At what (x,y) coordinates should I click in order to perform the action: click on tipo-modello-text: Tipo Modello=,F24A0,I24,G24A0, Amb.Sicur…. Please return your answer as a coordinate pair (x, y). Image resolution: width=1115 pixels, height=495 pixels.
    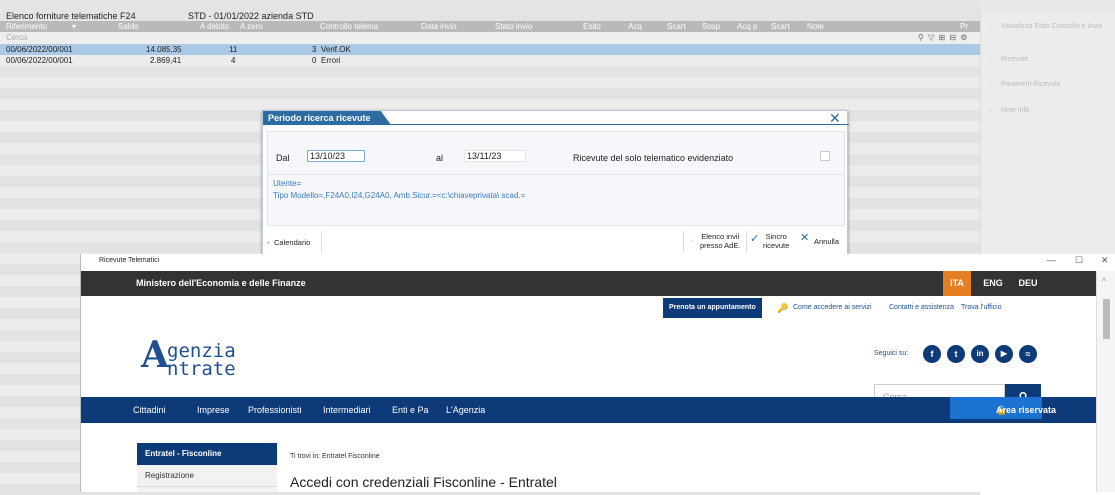
    Looking at the image, I should click on (399, 195).